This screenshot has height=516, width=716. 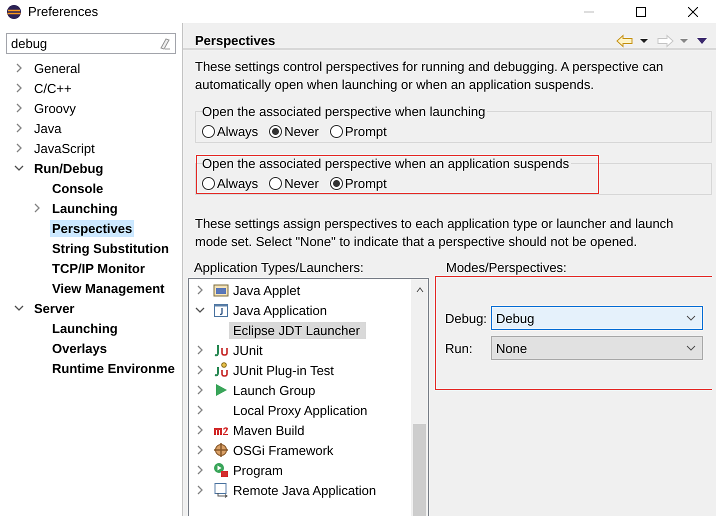 What do you see at coordinates (459, 348) in the screenshot?
I see `mode-label: Run:` at bounding box center [459, 348].